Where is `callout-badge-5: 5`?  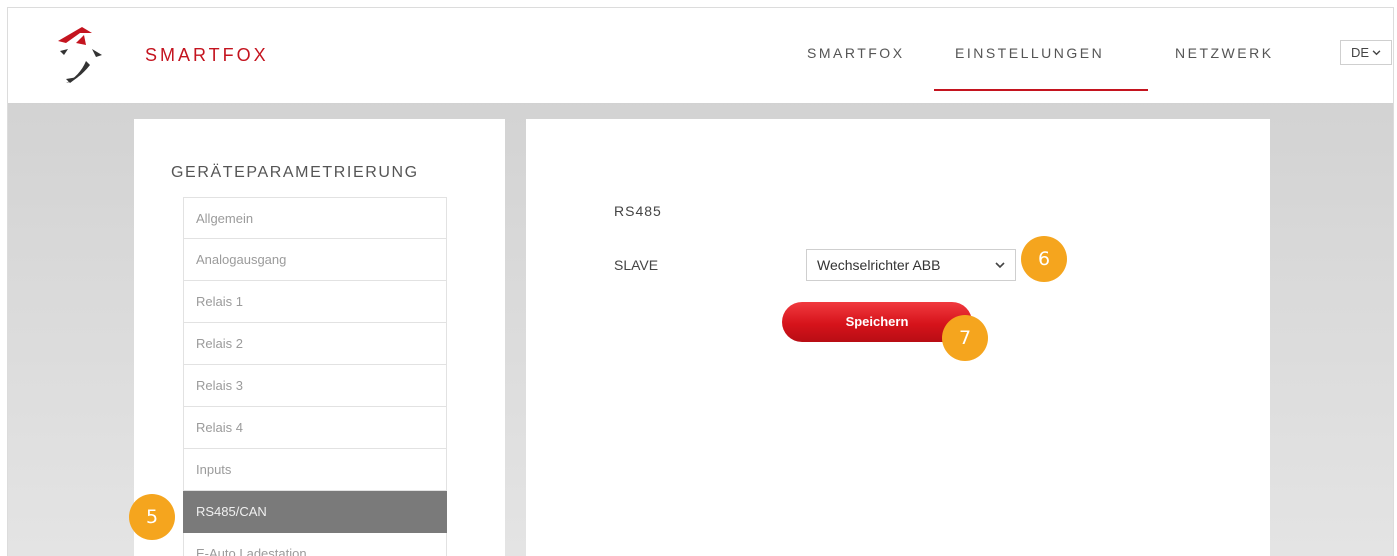 callout-badge-5: 5 is located at coordinates (152, 517).